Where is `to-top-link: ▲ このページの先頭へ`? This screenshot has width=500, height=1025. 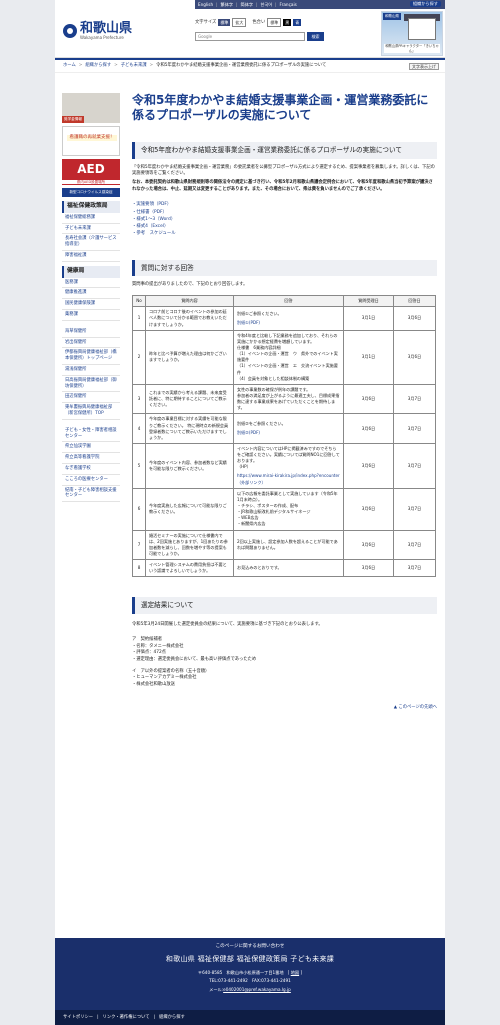
to-top-link: ▲ このページの先頭へ is located at coordinates (284, 708).